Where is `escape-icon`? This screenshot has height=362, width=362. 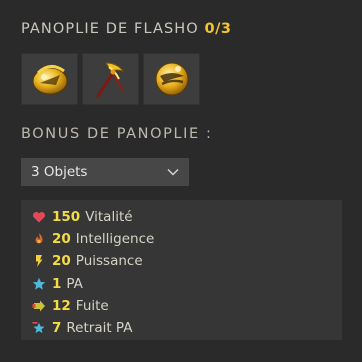 escape-icon is located at coordinates (39, 306).